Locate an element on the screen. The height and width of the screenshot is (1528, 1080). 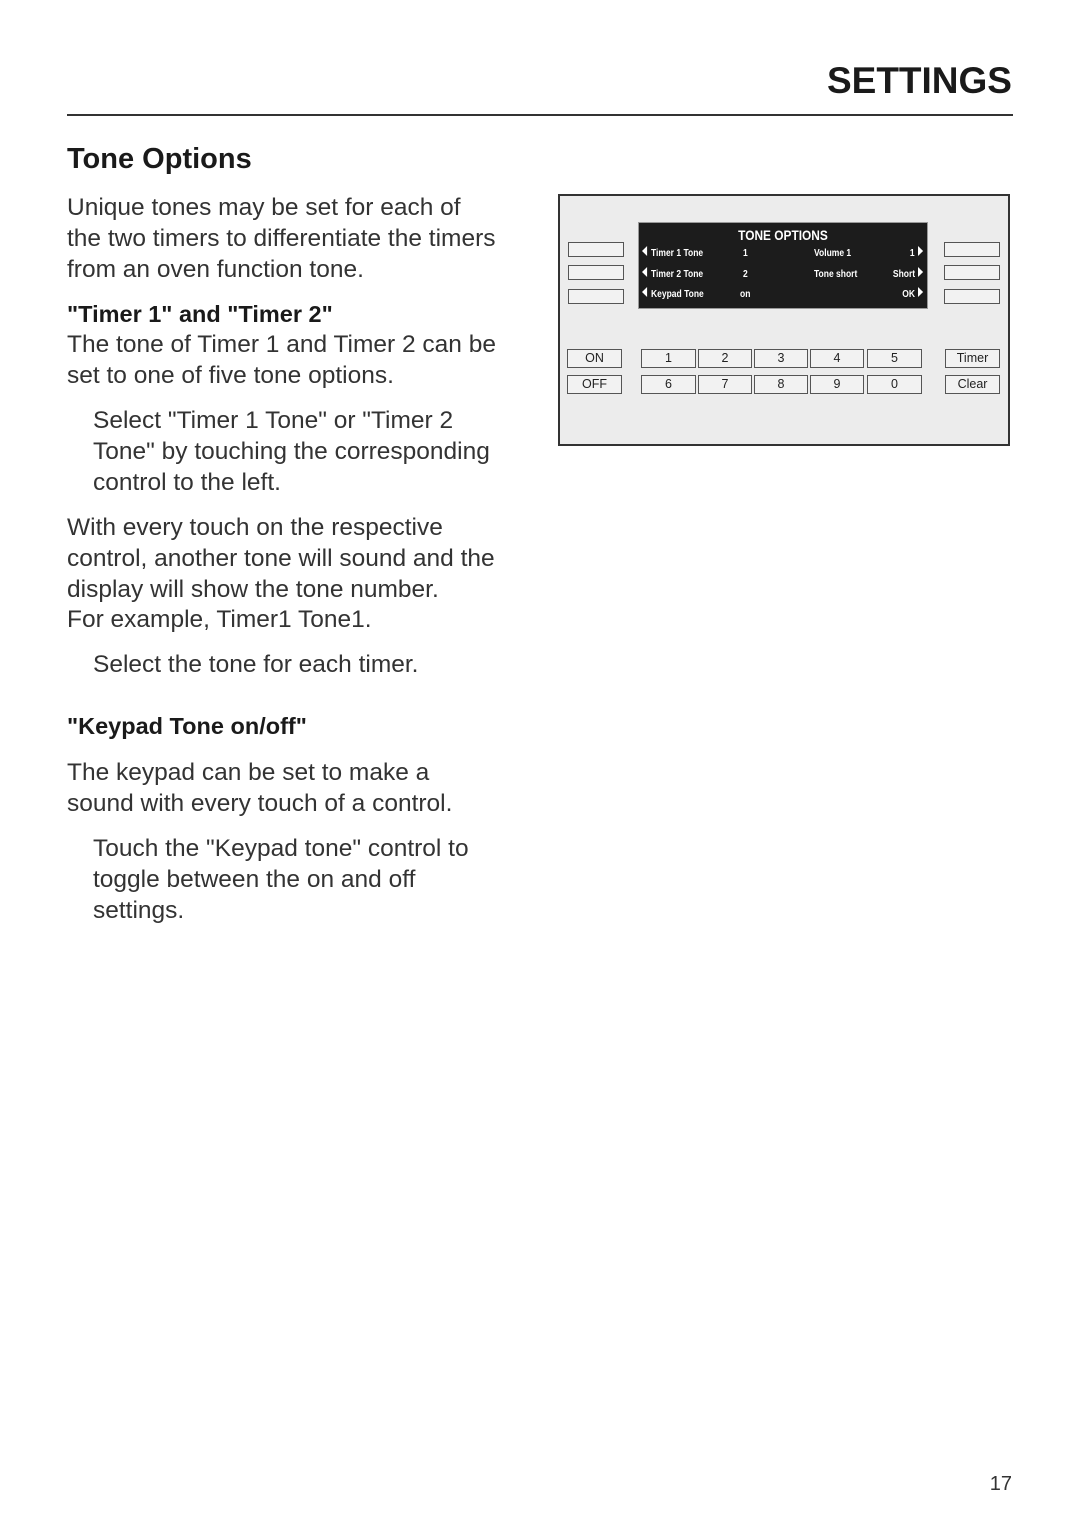
display-row: Timer 2 Tone 2 Tone short Short is located at coordinates (783, 275).